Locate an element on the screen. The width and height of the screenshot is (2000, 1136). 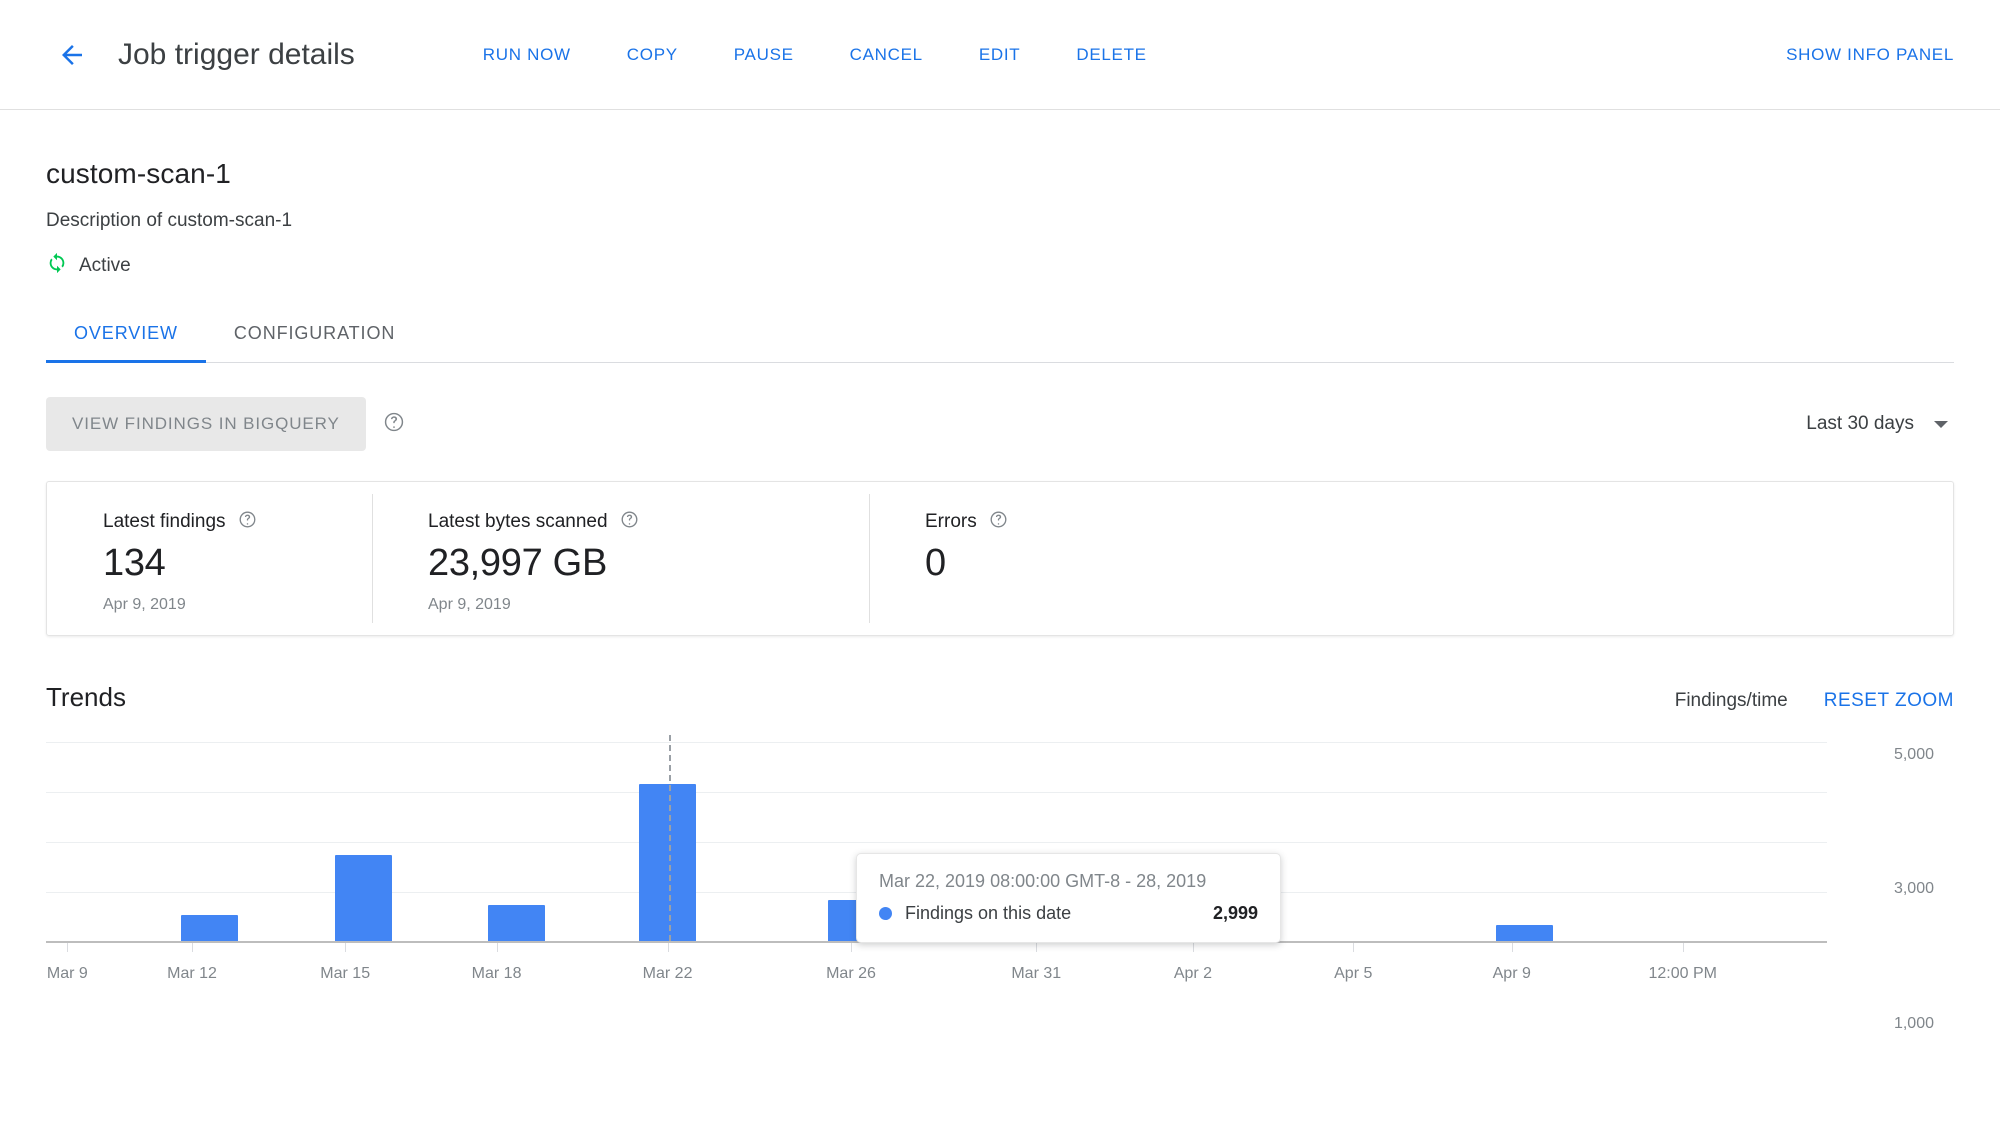
trends-title: Trends is located at coordinates (86, 697).